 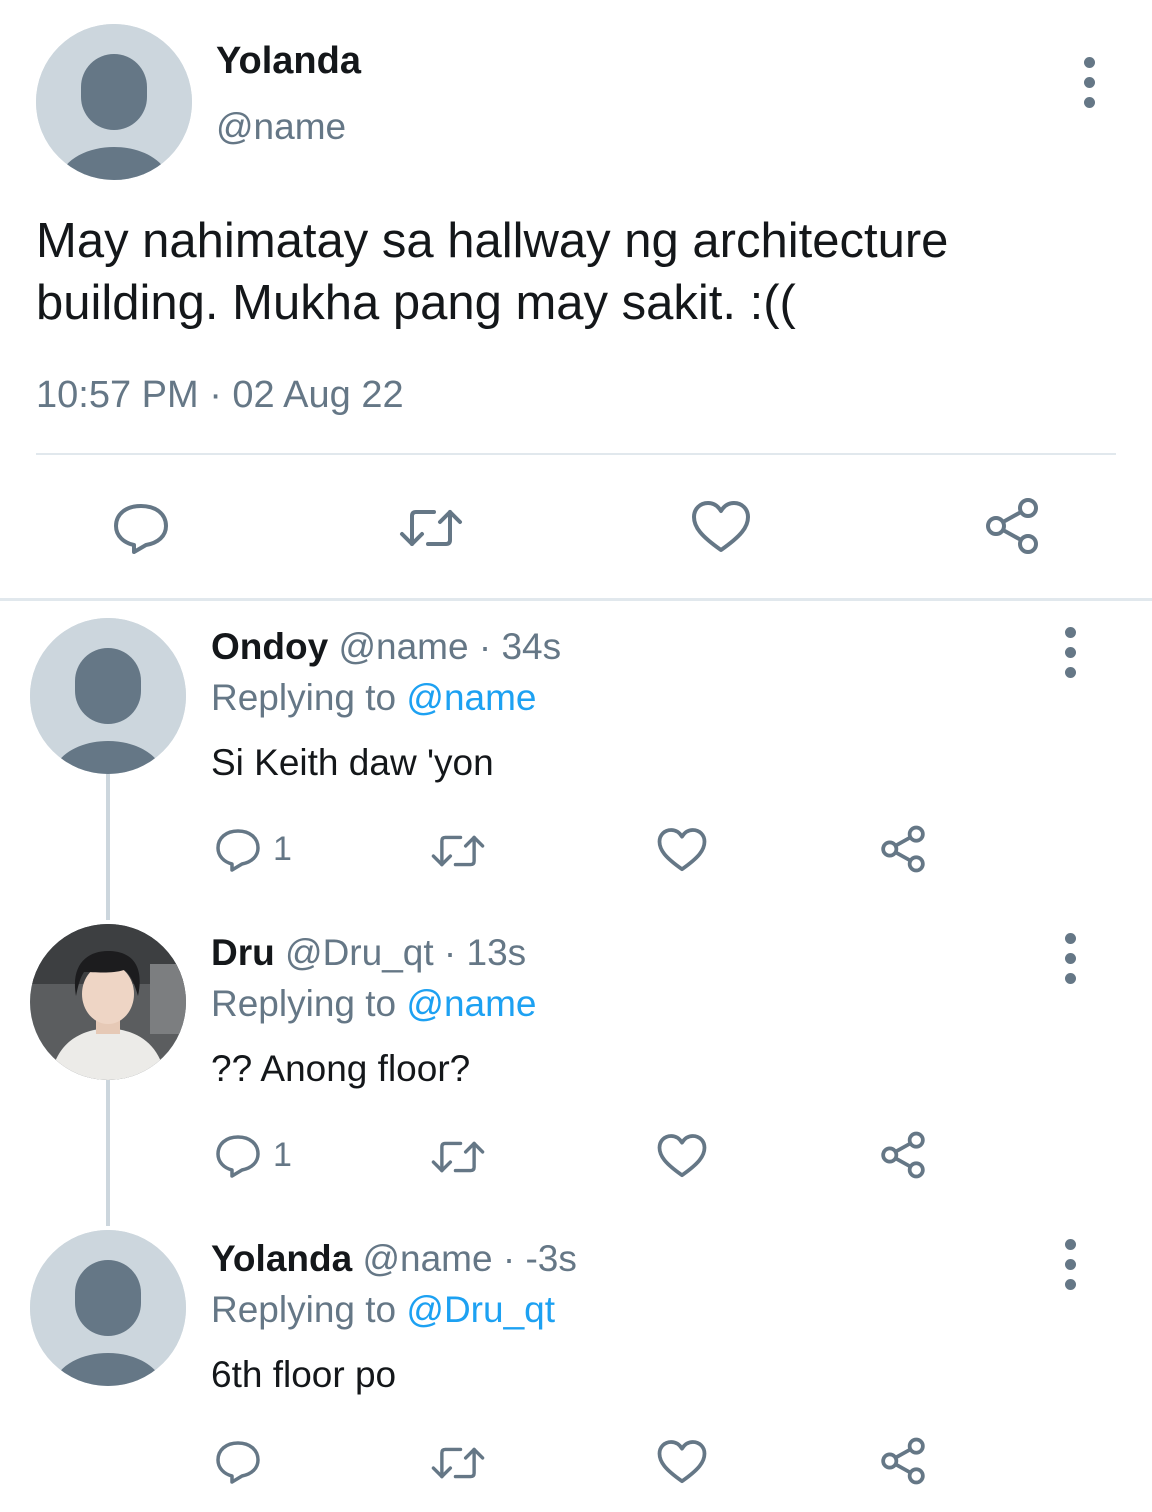 What do you see at coordinates (405, 952) in the screenshot?
I see `reply-meta: @Dru_qt · 13s` at bounding box center [405, 952].